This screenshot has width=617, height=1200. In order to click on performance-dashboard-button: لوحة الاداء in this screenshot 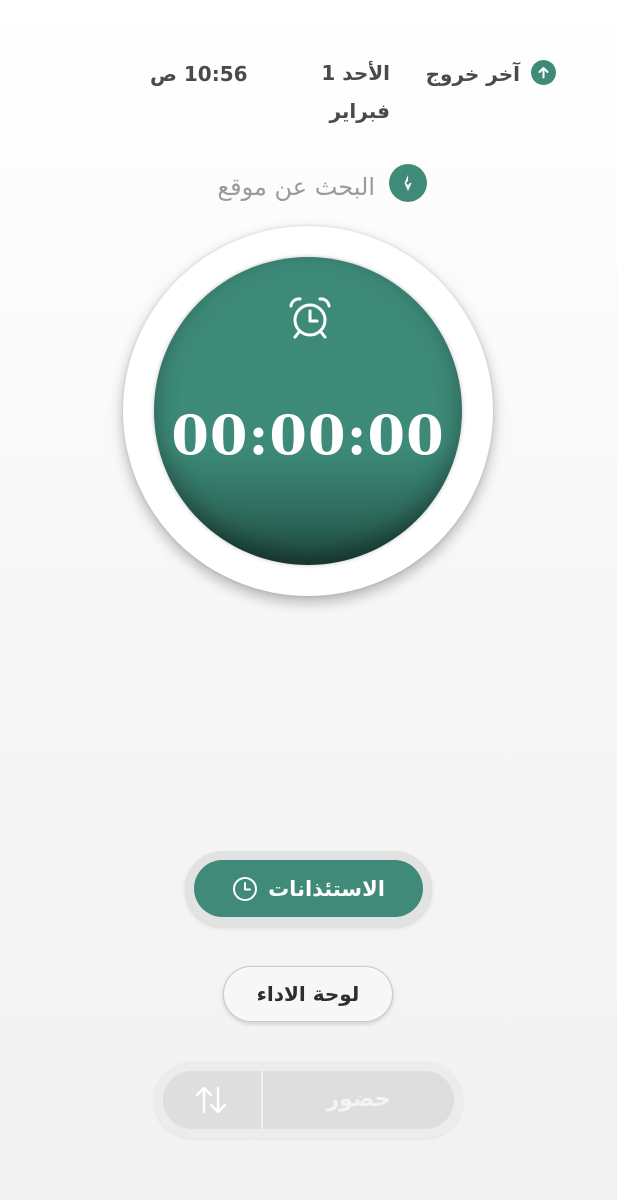, I will do `click(308, 994)`.